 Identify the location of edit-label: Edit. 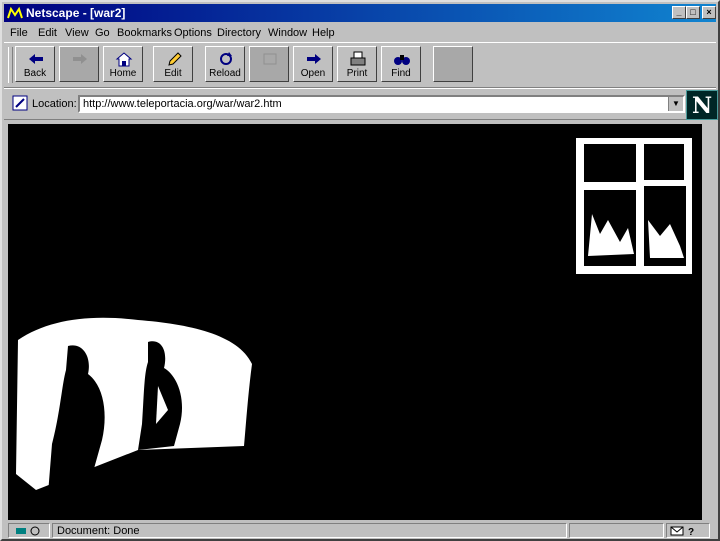
(173, 73).